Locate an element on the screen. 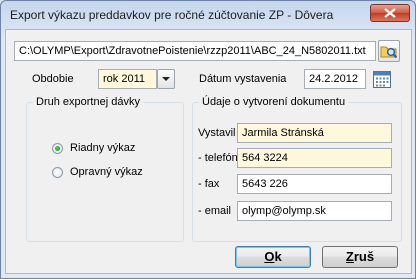  calendar-icon is located at coordinates (382, 79).